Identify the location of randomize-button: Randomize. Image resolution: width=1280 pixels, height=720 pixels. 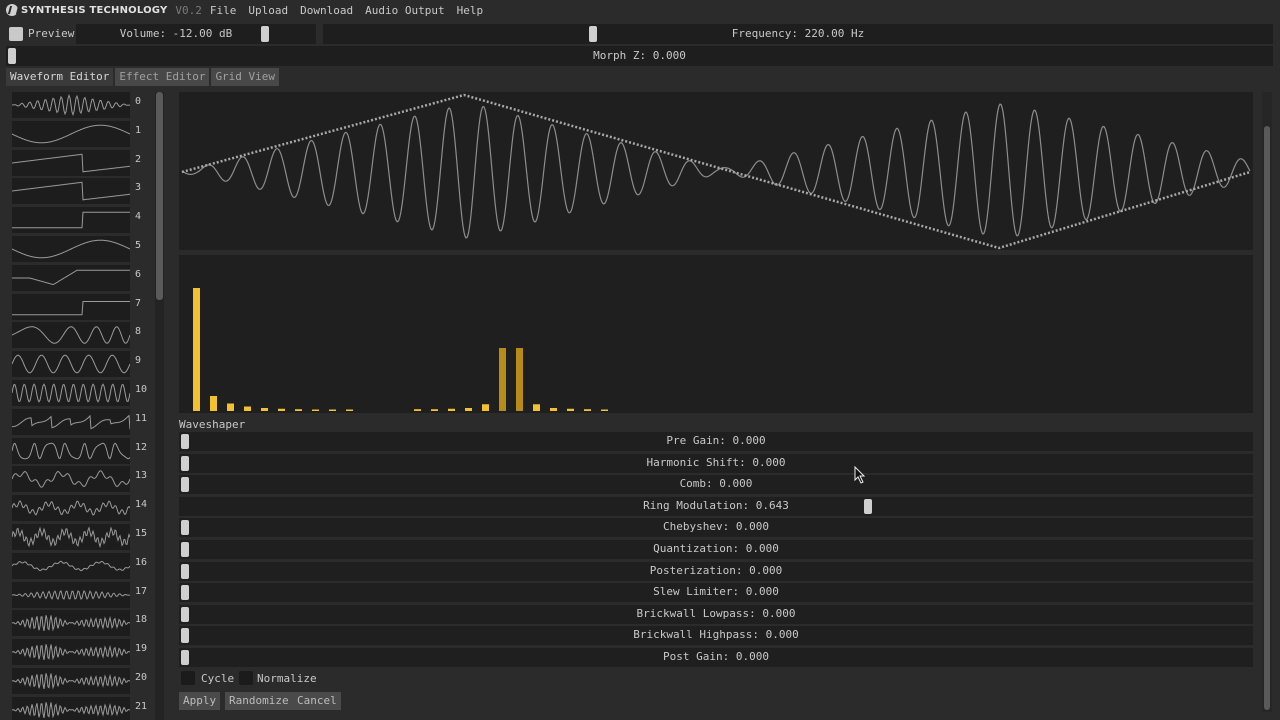
(259, 701).